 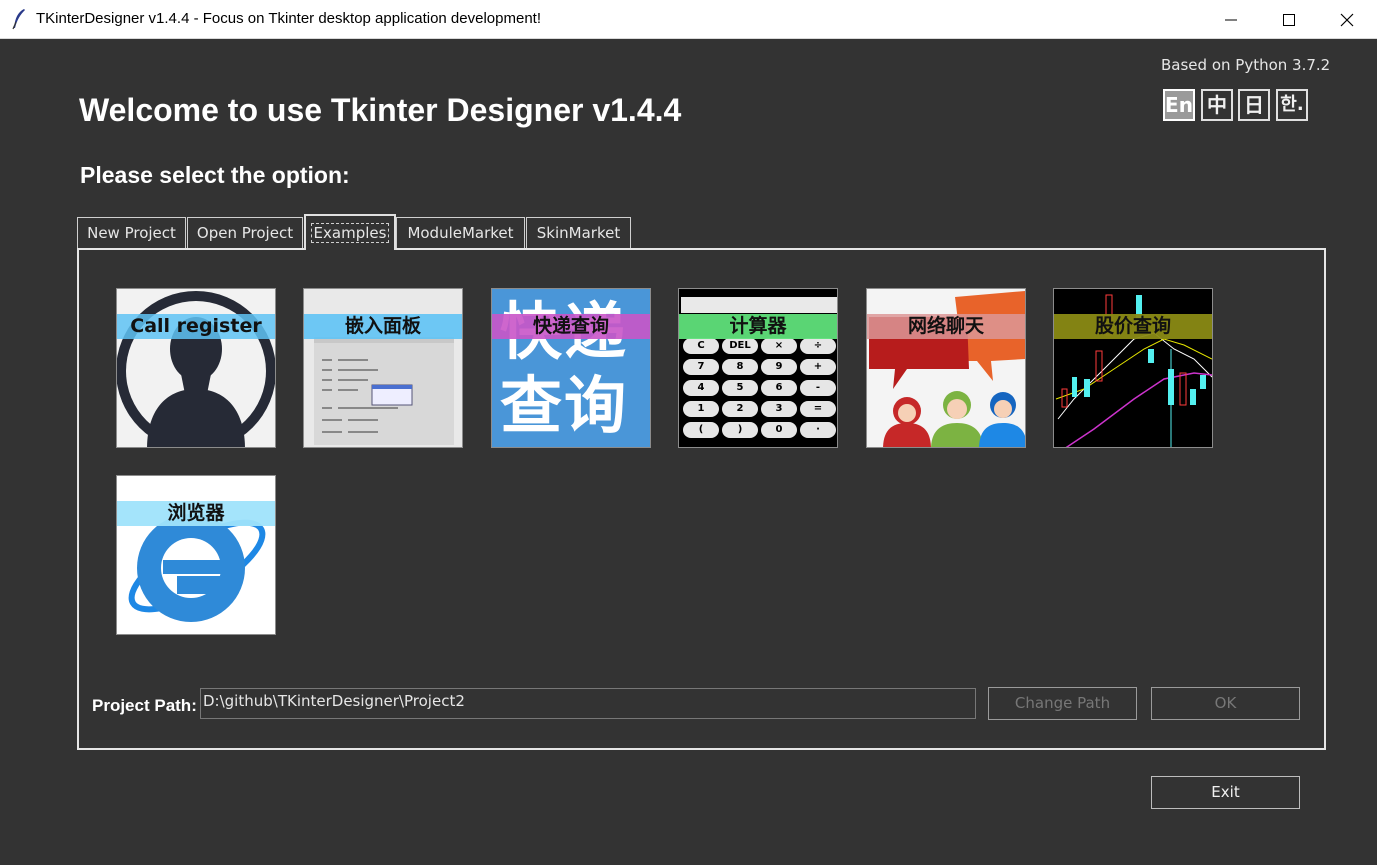 What do you see at coordinates (779, 430) in the screenshot?
I see `calculator-key: 0` at bounding box center [779, 430].